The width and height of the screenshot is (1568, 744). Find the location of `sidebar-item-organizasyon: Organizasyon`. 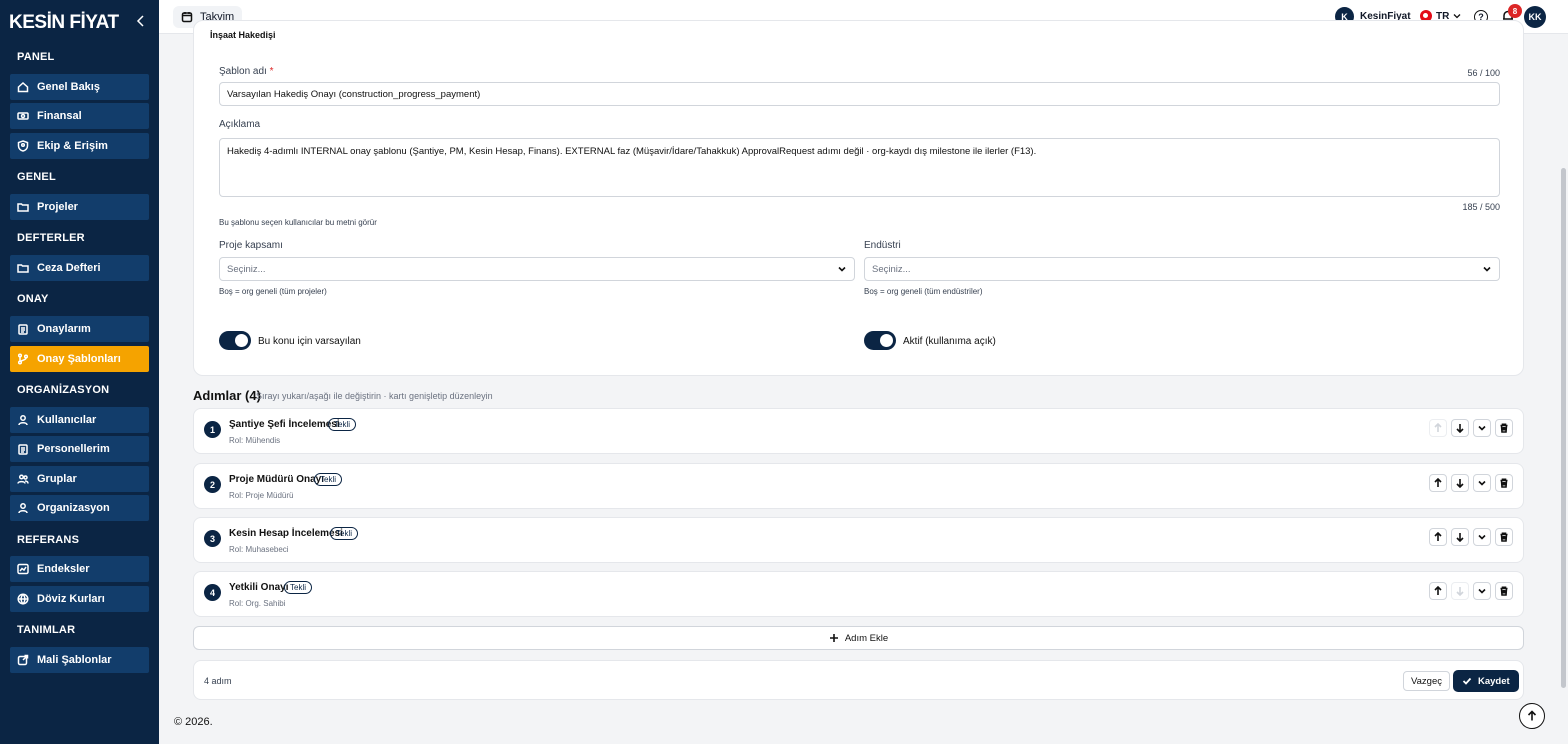

sidebar-item-organizasyon: Organizasyon is located at coordinates (79, 508).